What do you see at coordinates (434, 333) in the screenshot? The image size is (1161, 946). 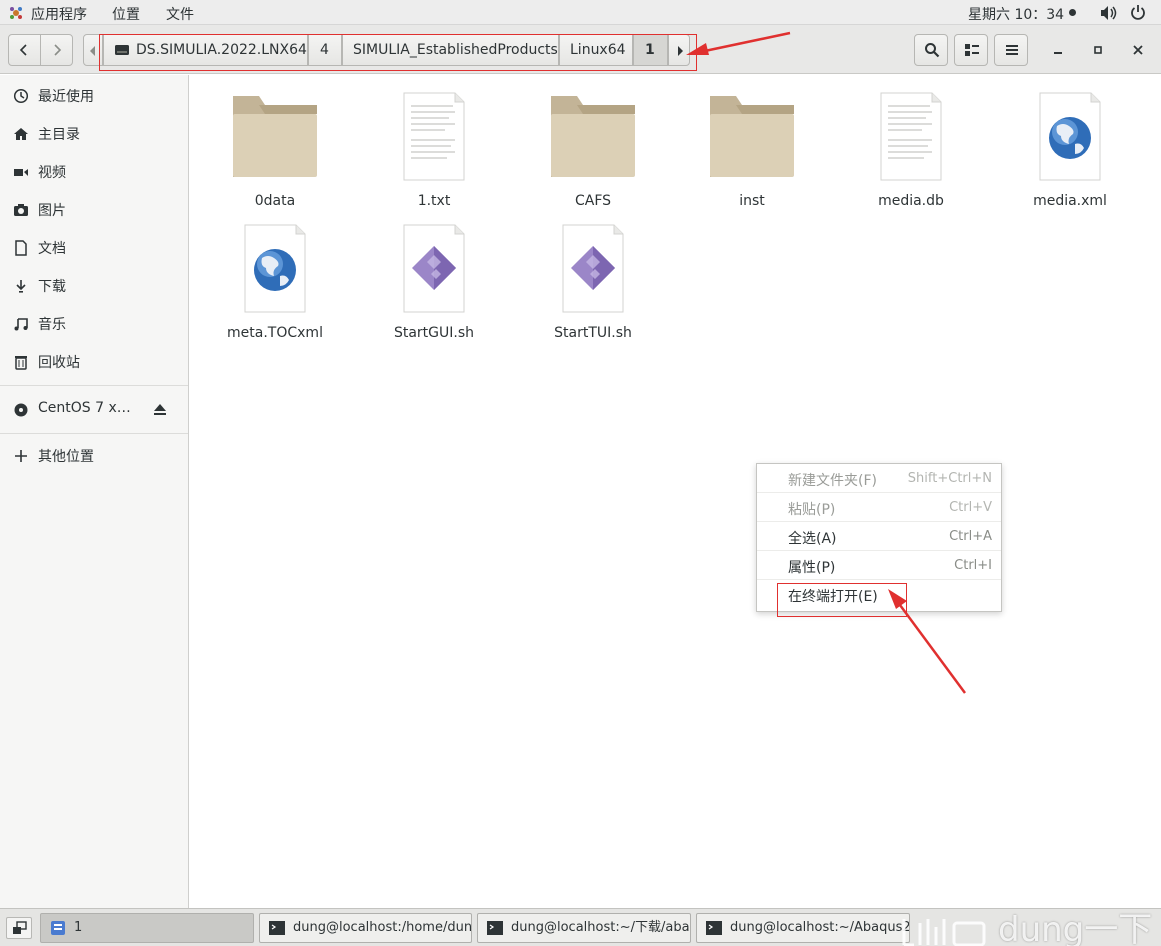 I see `file-name: StartGUI.sh` at bounding box center [434, 333].